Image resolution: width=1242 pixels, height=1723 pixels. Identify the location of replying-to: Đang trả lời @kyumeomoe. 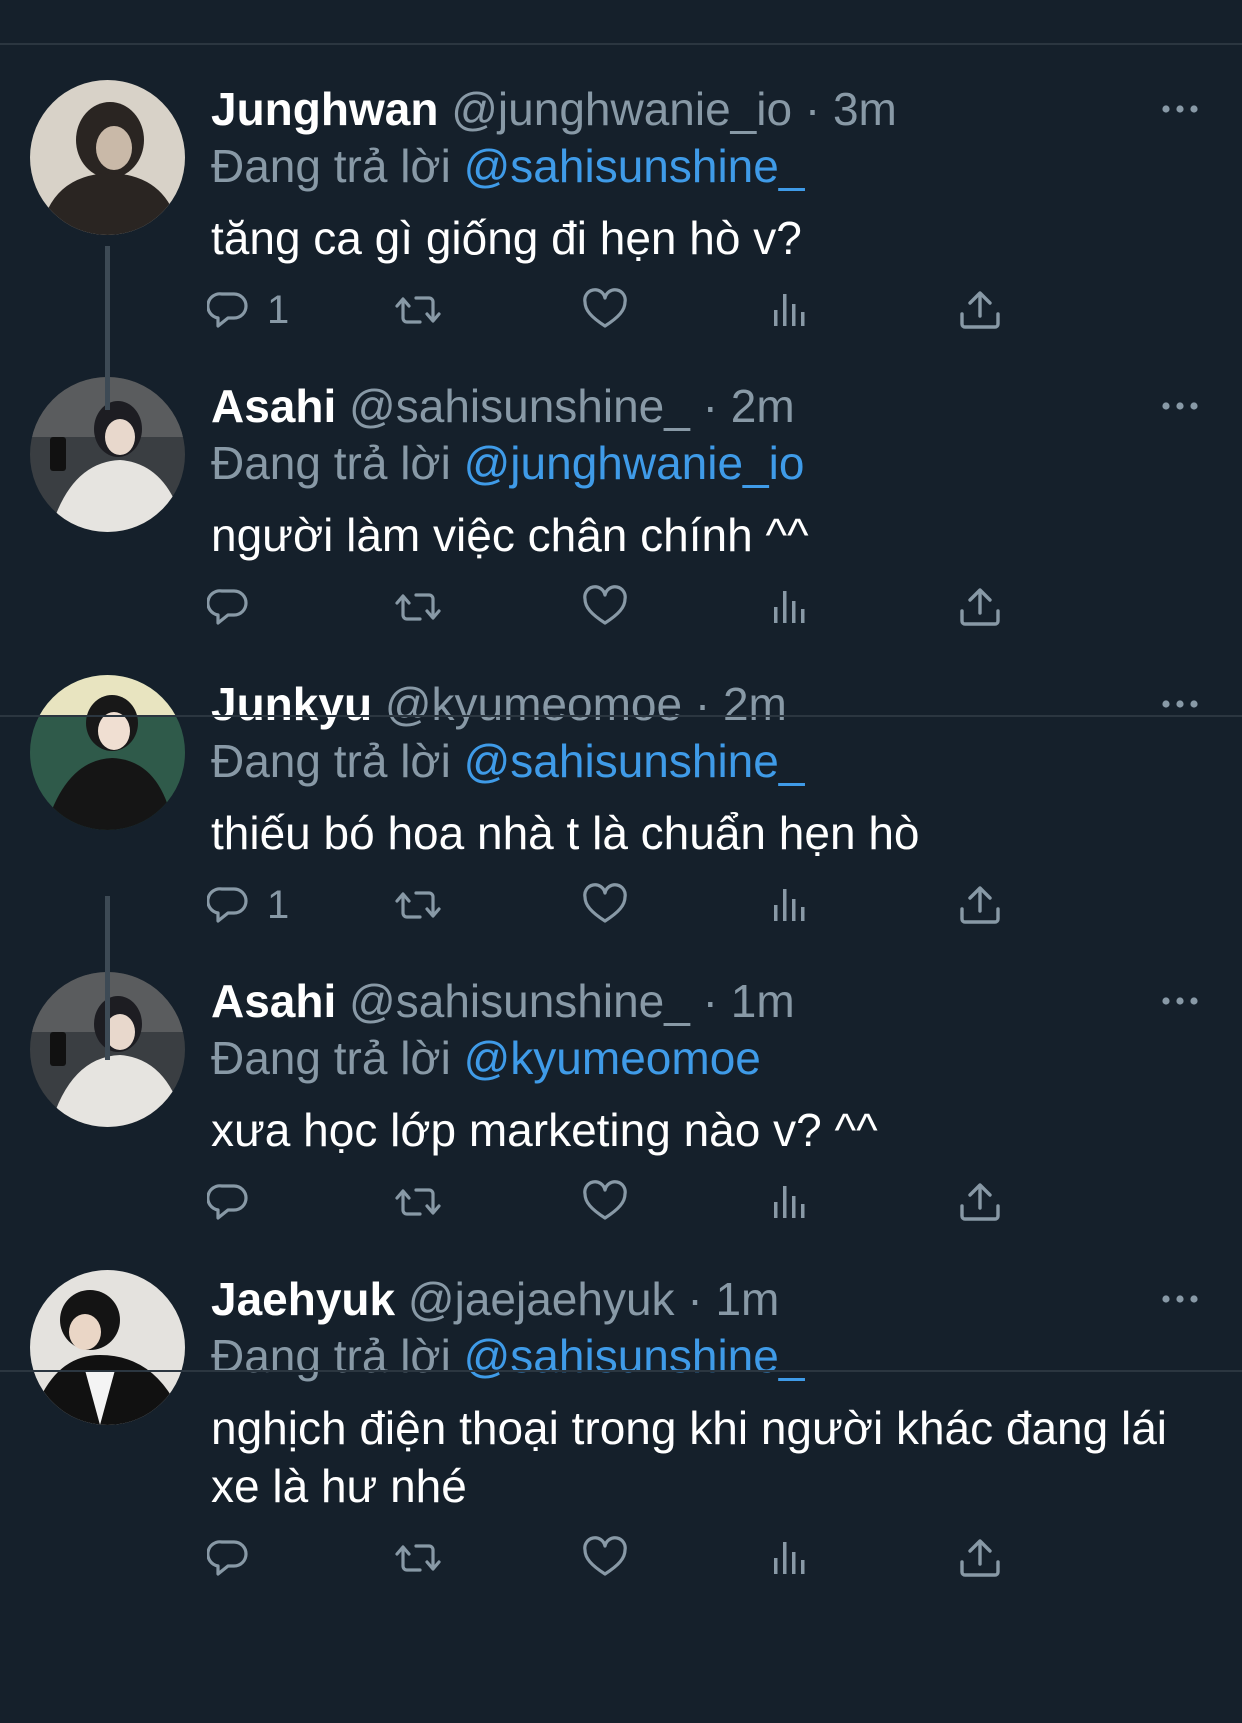
(706, 1058).